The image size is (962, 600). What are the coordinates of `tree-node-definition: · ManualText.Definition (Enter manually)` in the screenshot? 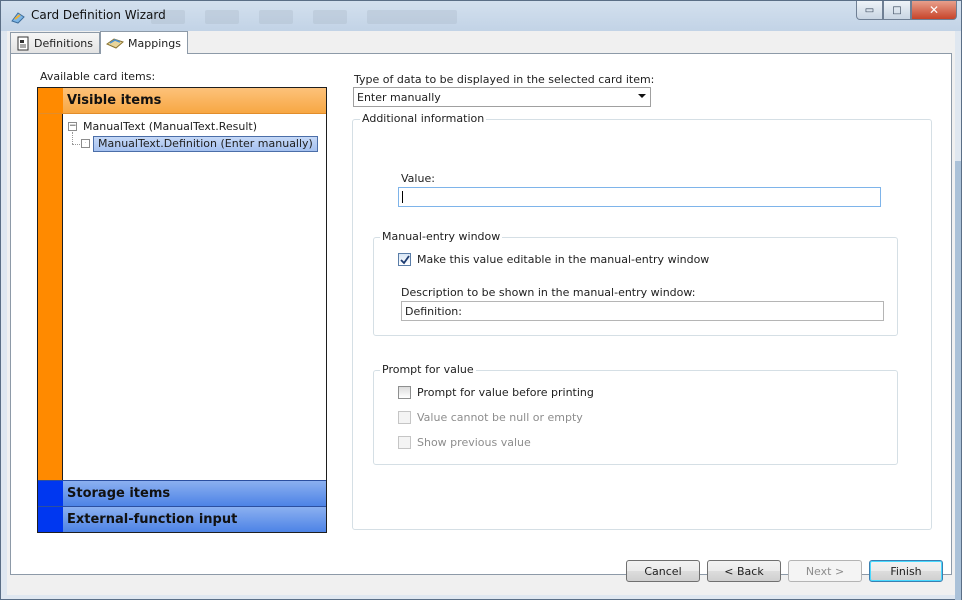 It's located at (196, 143).